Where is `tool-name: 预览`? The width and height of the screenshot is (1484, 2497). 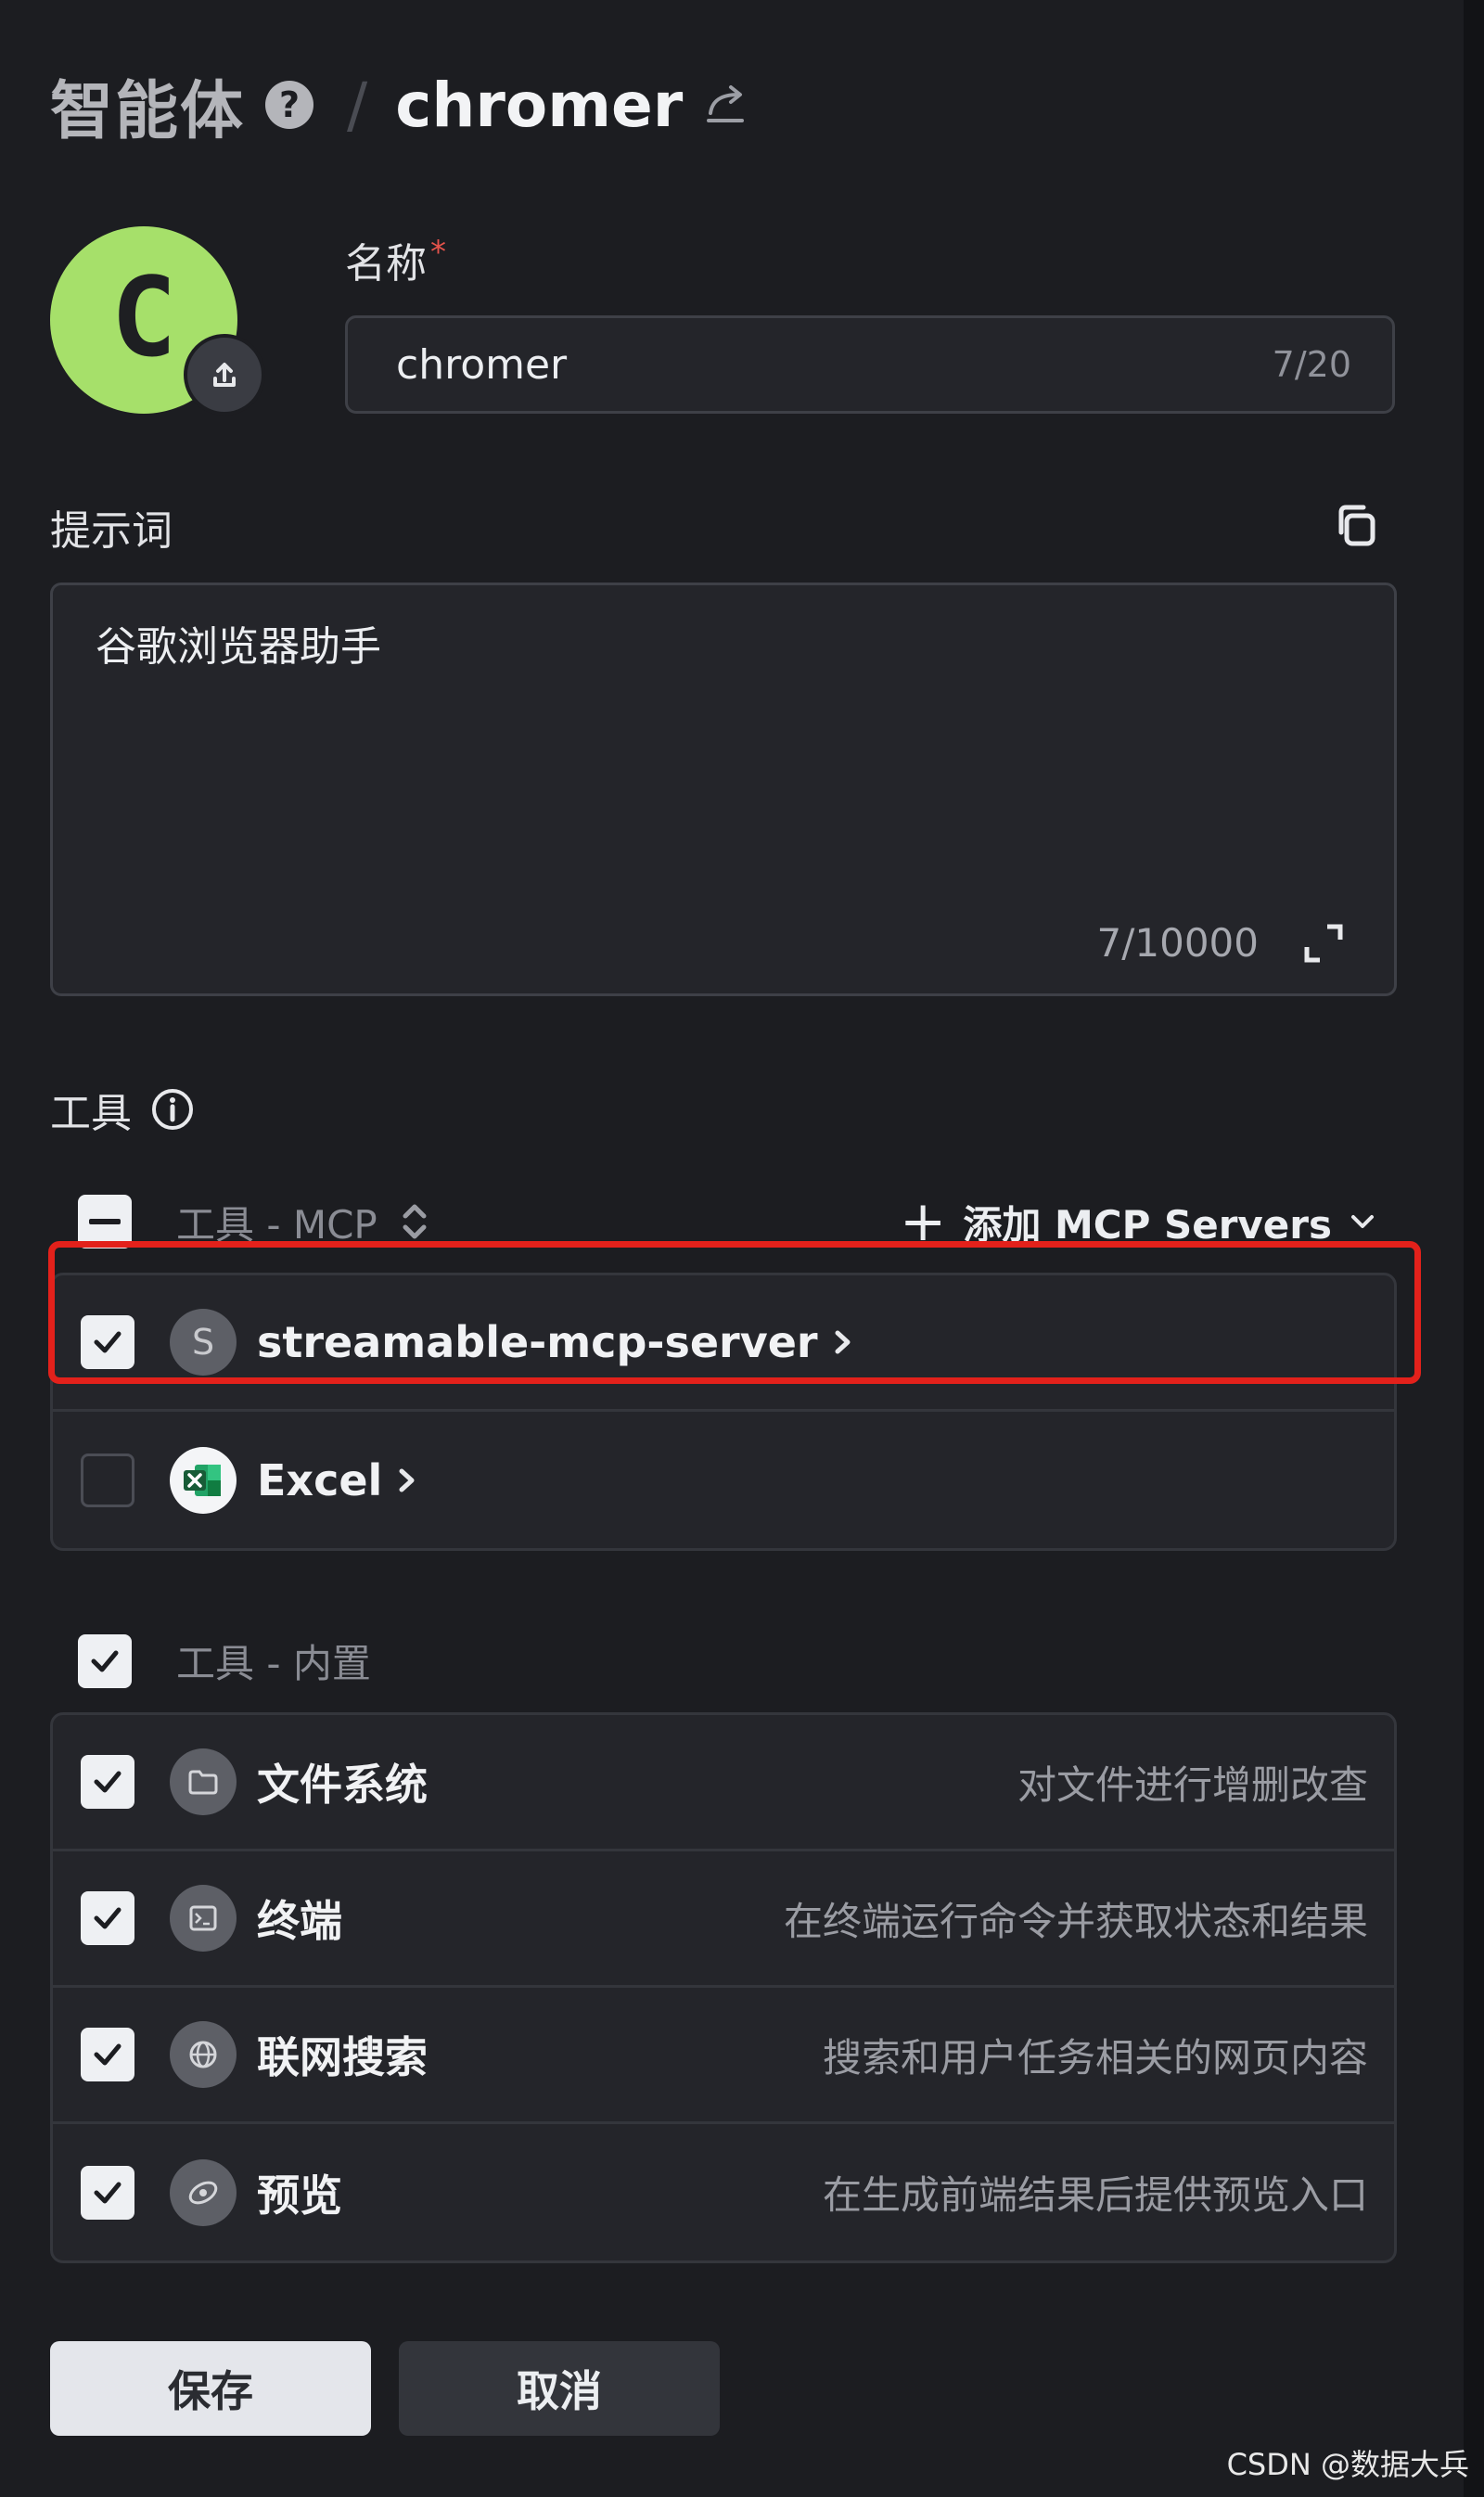
tool-name: 预览 is located at coordinates (299, 2195).